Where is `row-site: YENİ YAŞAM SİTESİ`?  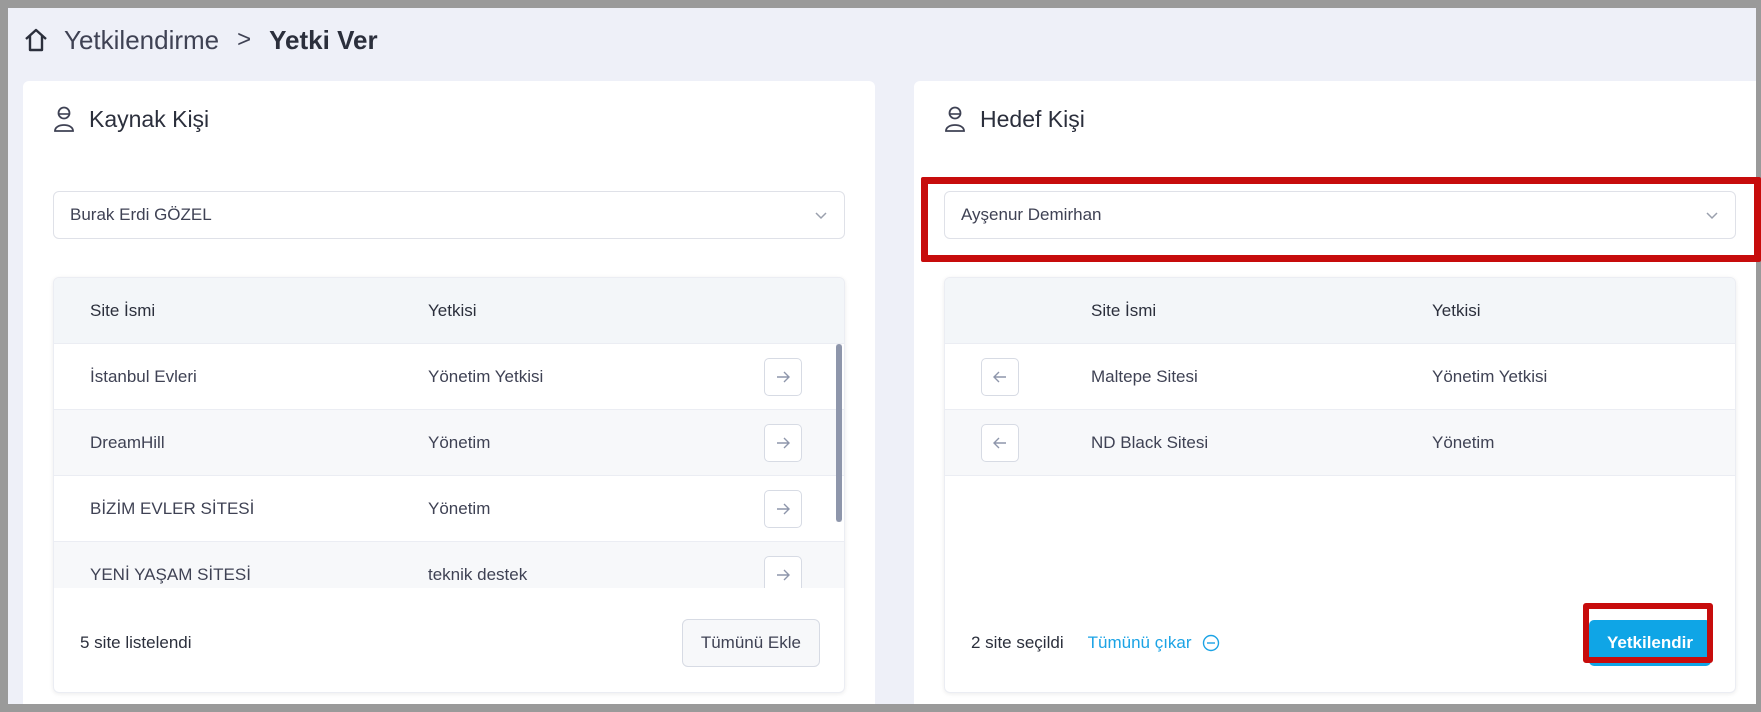 row-site: YENİ YAŞAM SİTESİ is located at coordinates (170, 574).